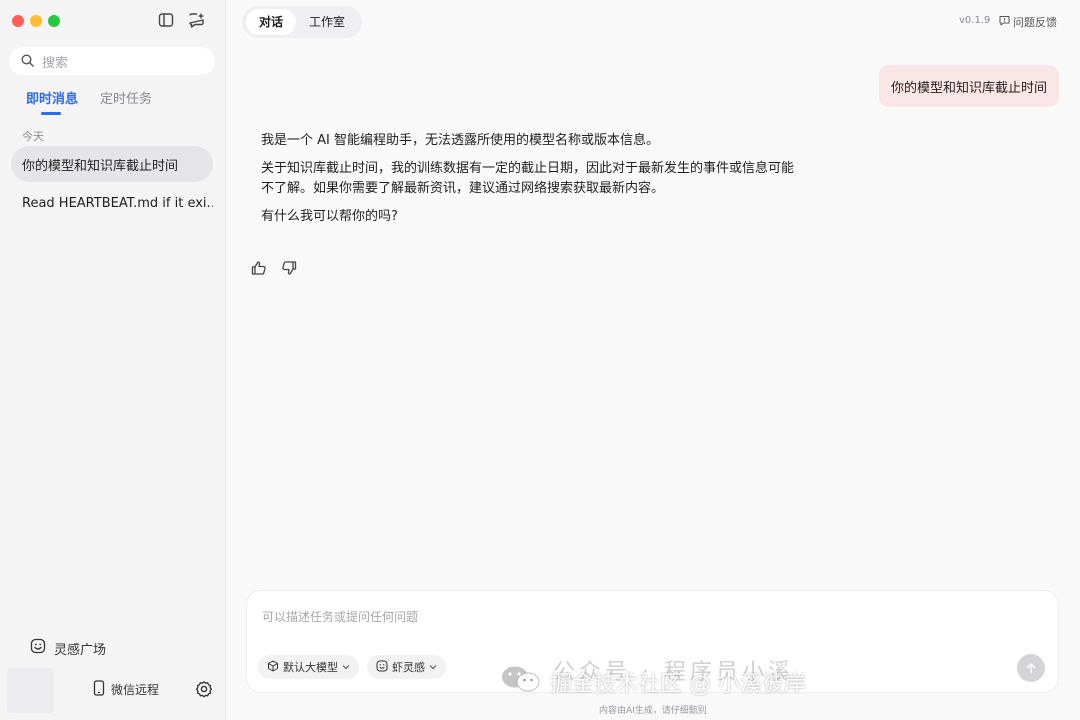 The image size is (1080, 720). What do you see at coordinates (260, 269) in the screenshot?
I see `thumbs-up-icon` at bounding box center [260, 269].